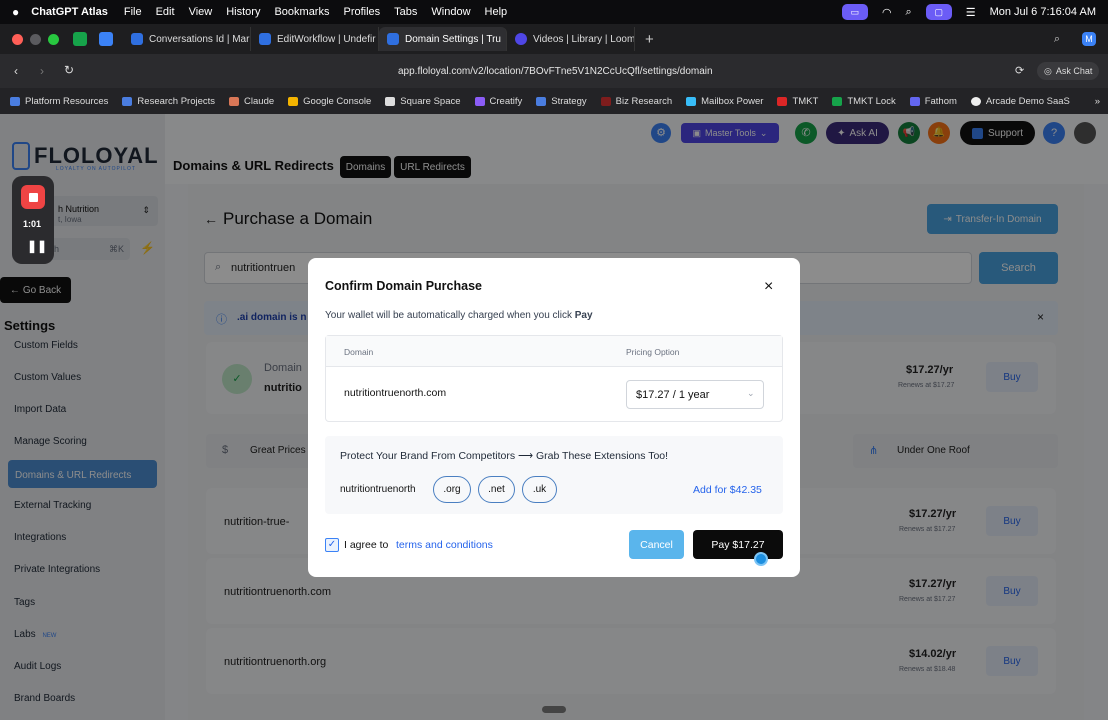 This screenshot has width=1108, height=720. Describe the element at coordinates (1048, 70) in the screenshot. I see `chatgpt-icon: ◎` at that location.